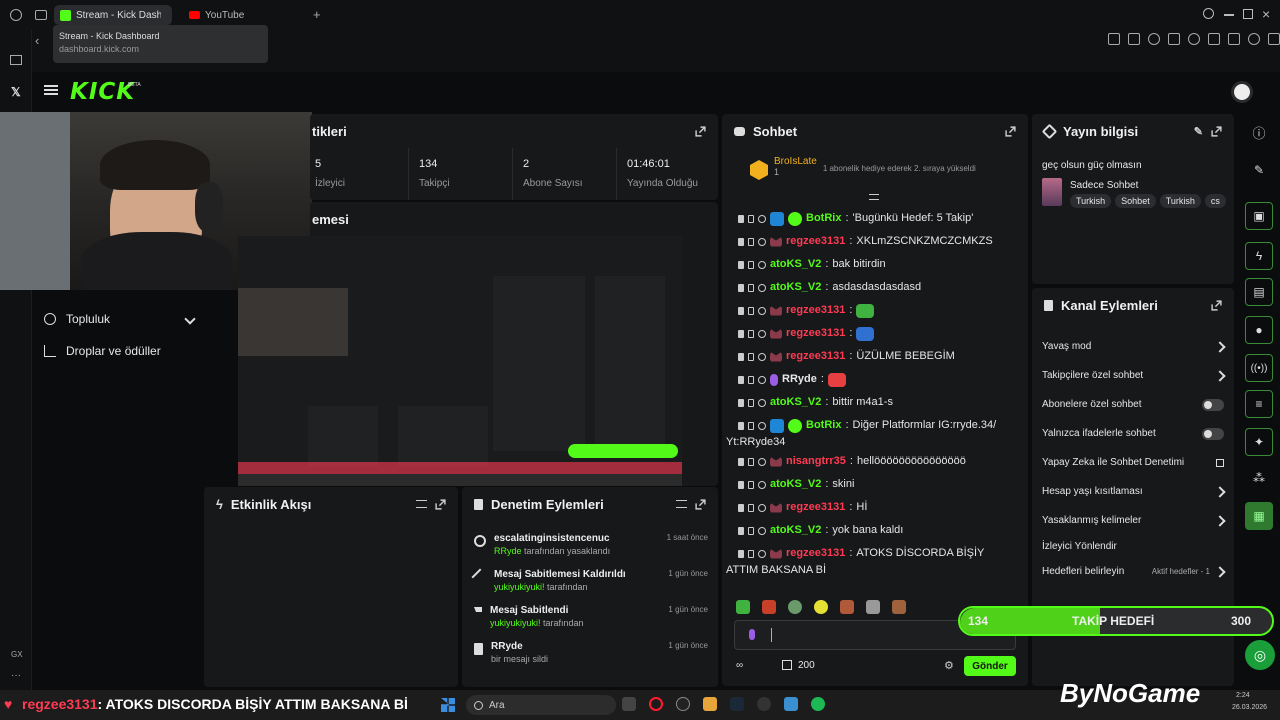  Describe the element at coordinates (1220, 462) in the screenshot. I see `external-link-icon` at that location.